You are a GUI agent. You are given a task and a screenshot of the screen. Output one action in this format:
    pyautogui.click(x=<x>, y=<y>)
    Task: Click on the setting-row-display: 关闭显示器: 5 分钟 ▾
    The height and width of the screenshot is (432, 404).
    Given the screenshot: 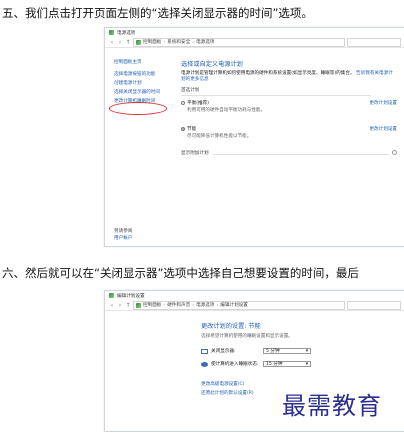 What is the action you would take?
    pyautogui.click(x=299, y=351)
    